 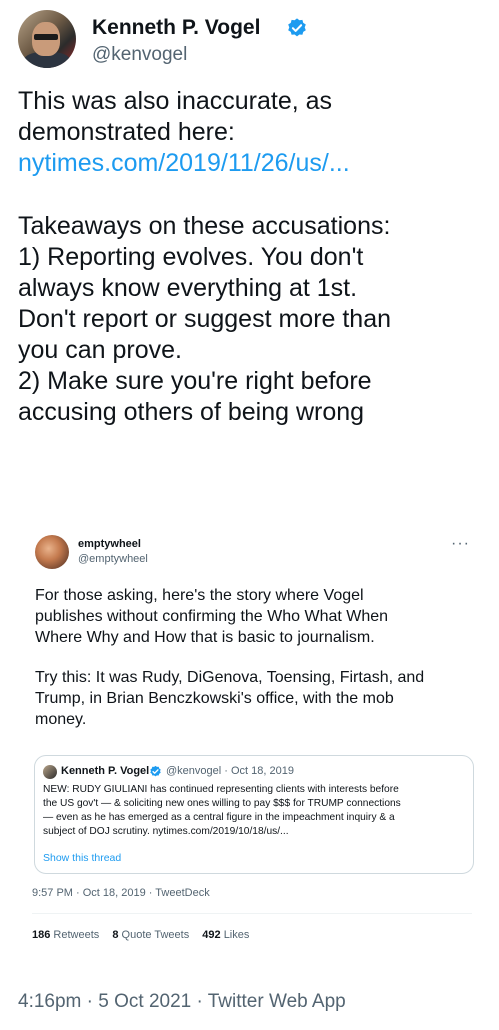 I want to click on quoted-timestamp: 9:57 PM · Oct 18, 2019 · TweetDeck, so click(x=121, y=893).